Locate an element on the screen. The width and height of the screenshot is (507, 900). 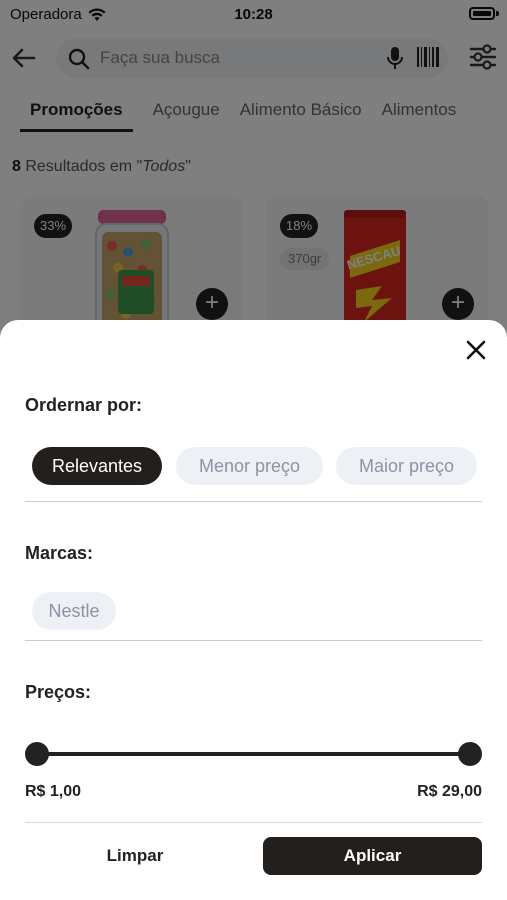
price-range-track is located at coordinates (253, 754).